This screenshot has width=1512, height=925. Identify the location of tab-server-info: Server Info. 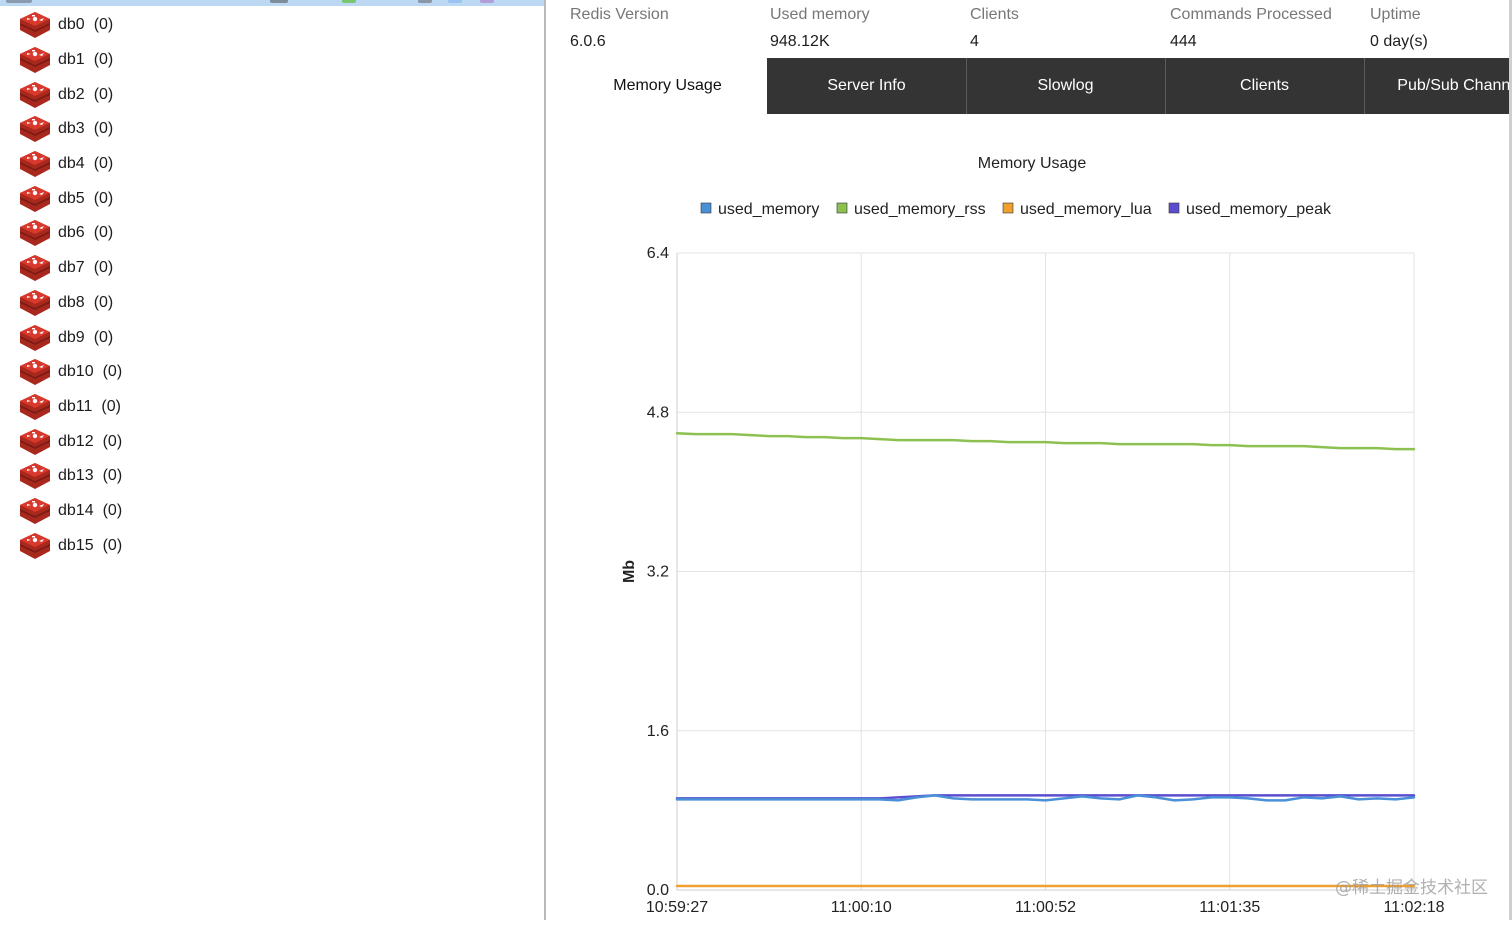
(866, 86).